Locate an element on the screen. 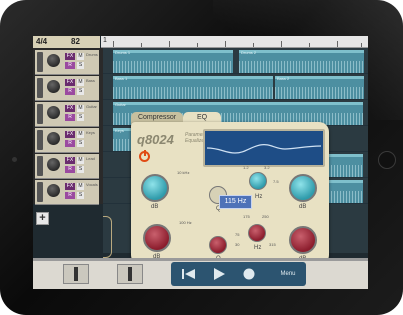  gain-knob-low-right is located at coordinates (303, 240).